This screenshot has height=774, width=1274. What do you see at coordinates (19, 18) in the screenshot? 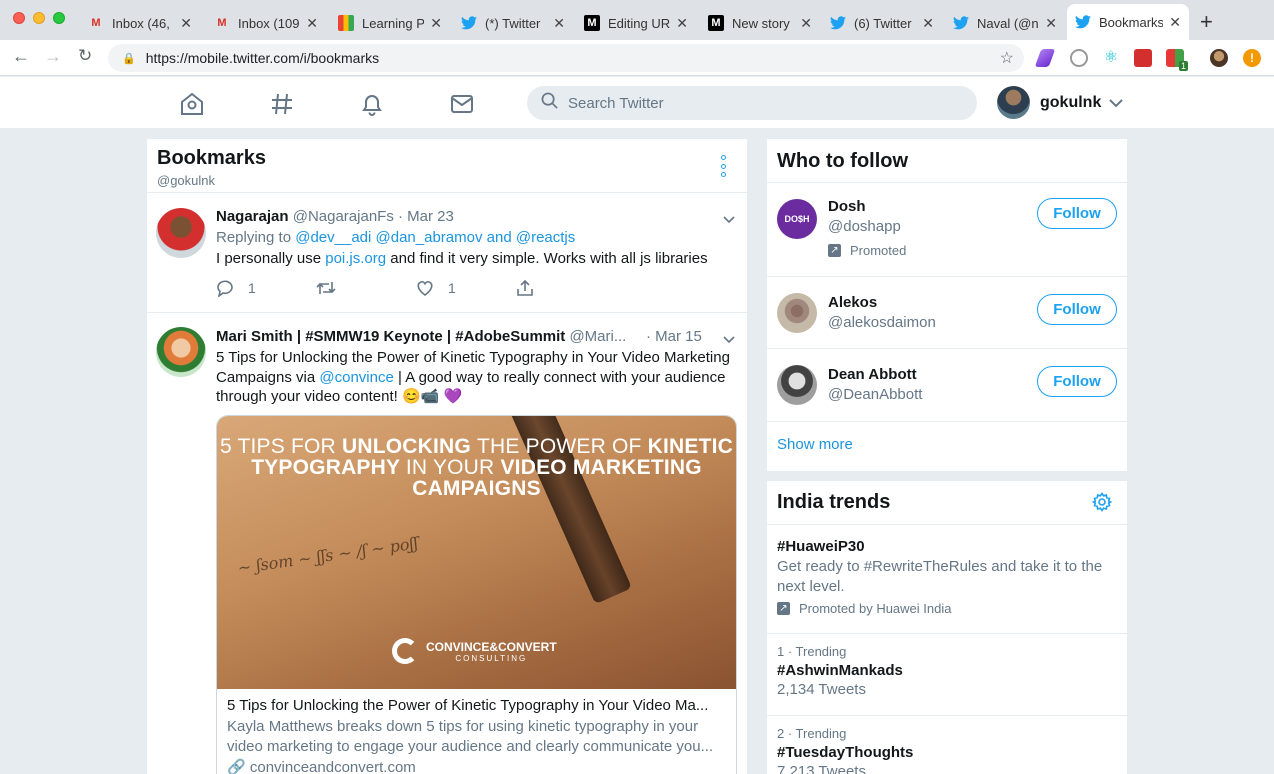
I see `window-close-button` at bounding box center [19, 18].